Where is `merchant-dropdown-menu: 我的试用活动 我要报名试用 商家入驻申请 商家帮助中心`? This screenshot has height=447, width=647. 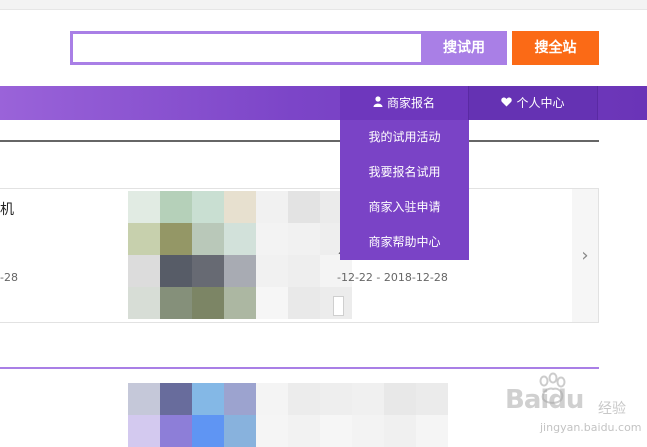
merchant-dropdown-menu: 我的试用活动 我要报名试用 商家入驻申请 商家帮助中心 is located at coordinates (404, 190).